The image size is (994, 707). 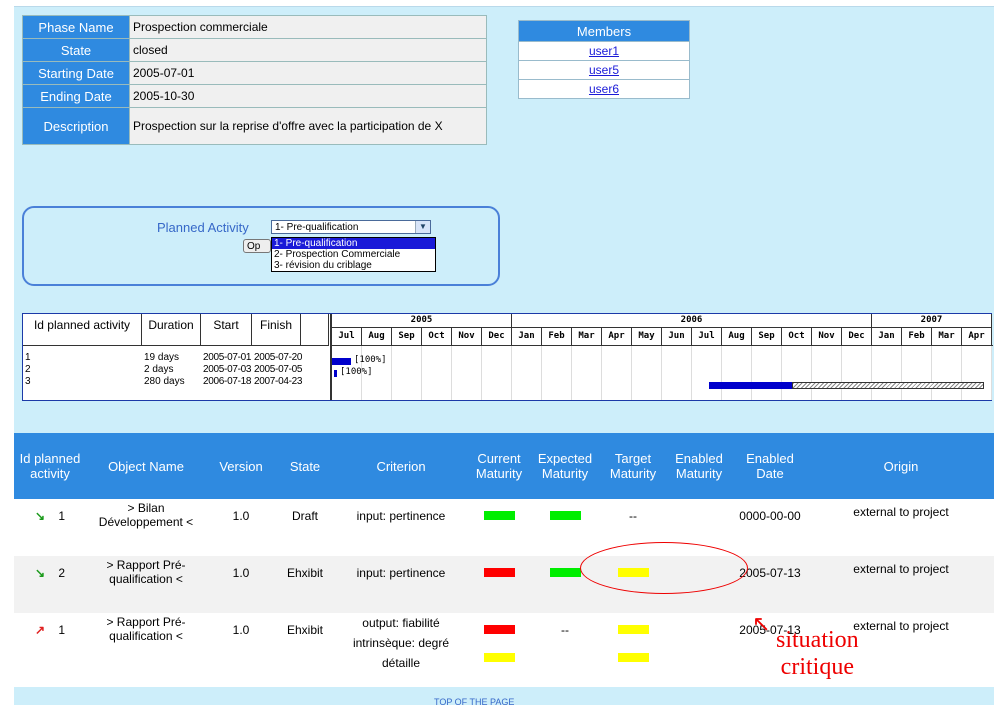 I want to click on gantt-bar-remaining, so click(x=887, y=385).